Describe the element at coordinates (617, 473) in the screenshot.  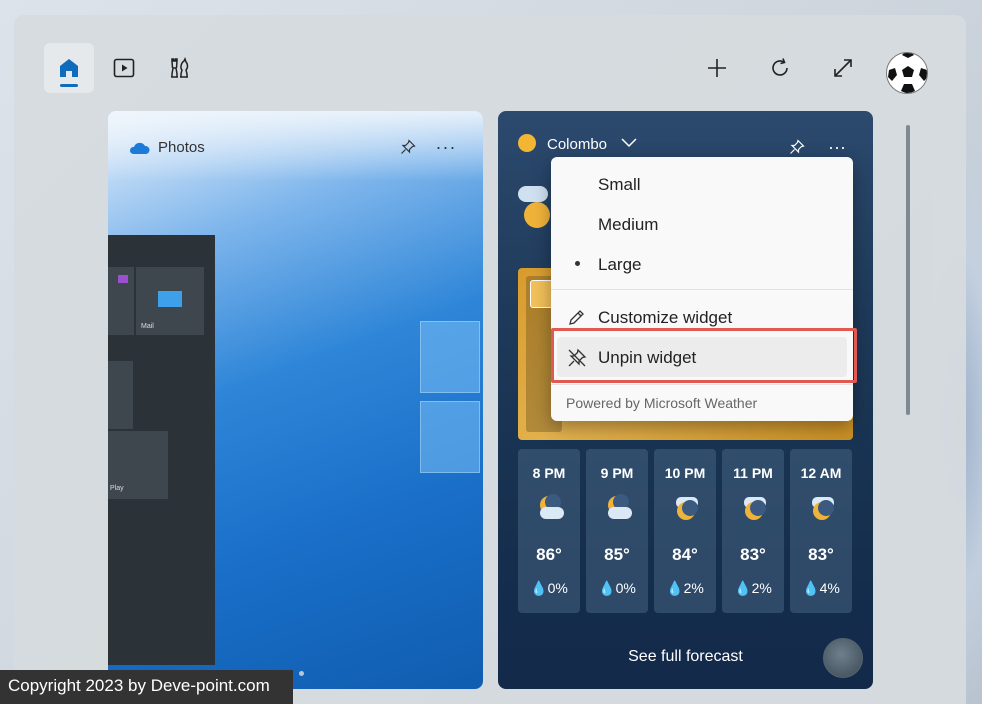
I see `hour-time: 9 PM` at that location.